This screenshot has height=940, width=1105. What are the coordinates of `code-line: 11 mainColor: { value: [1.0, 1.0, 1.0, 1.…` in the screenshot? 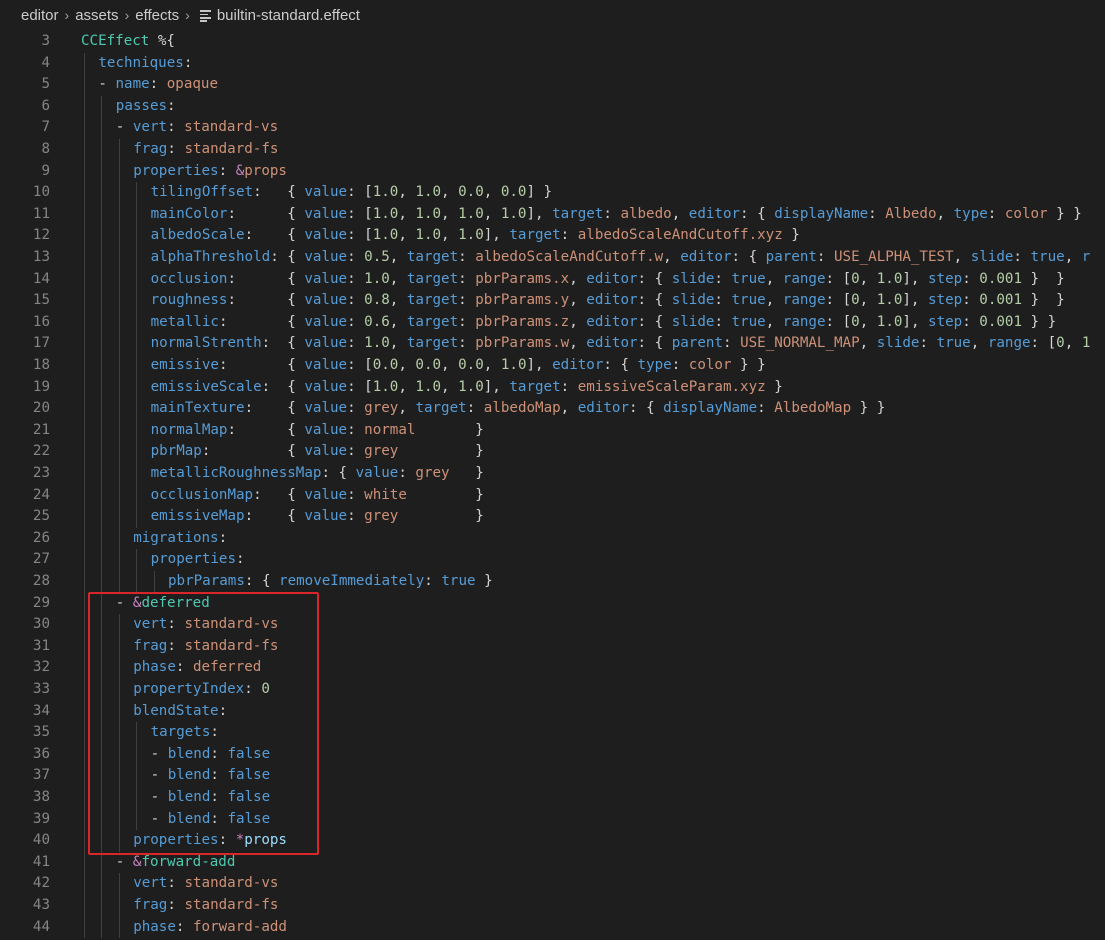 It's located at (552, 214).